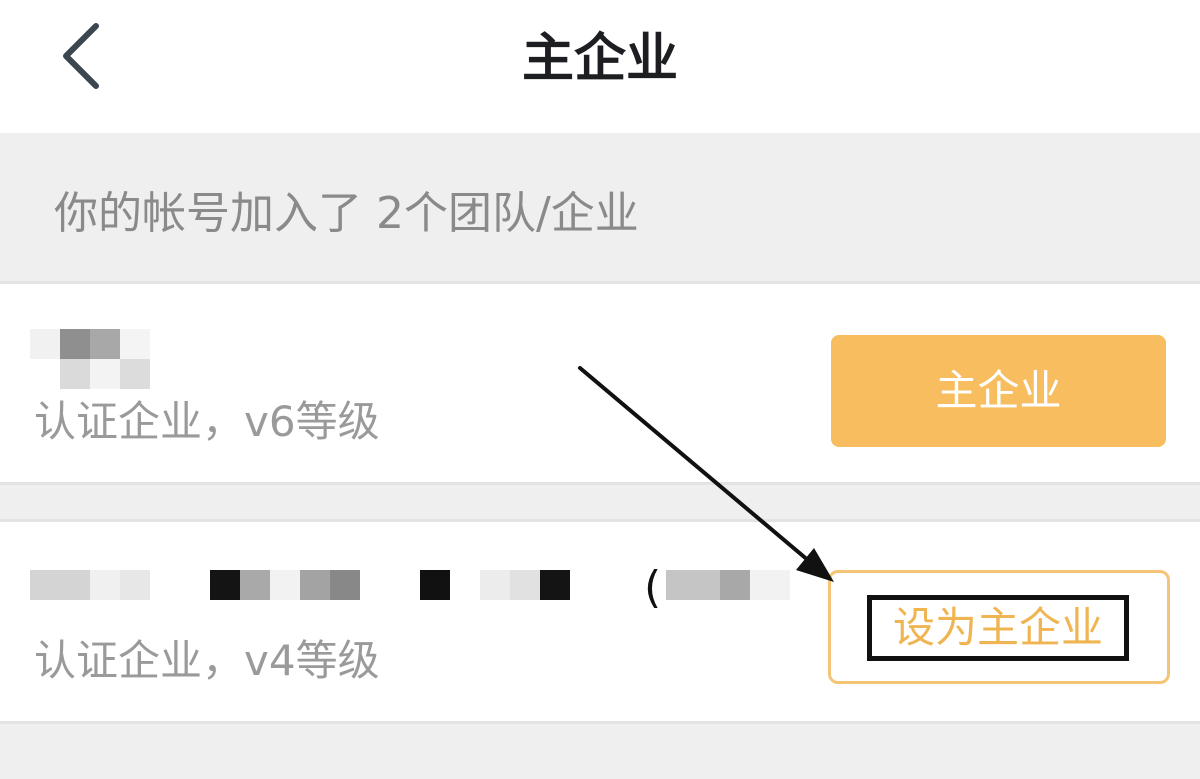 This screenshot has height=779, width=1200. Describe the element at coordinates (346, 213) in the screenshot. I see `team-count-summary: 你的帐号加入了 2个团队/企业` at that location.